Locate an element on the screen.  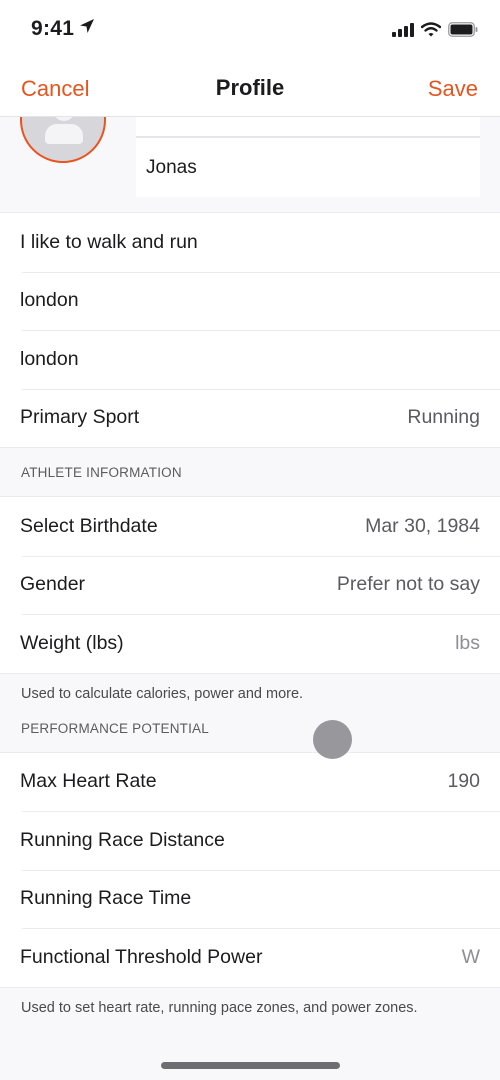
person-placeholder-body is located at coordinates (64, 134).